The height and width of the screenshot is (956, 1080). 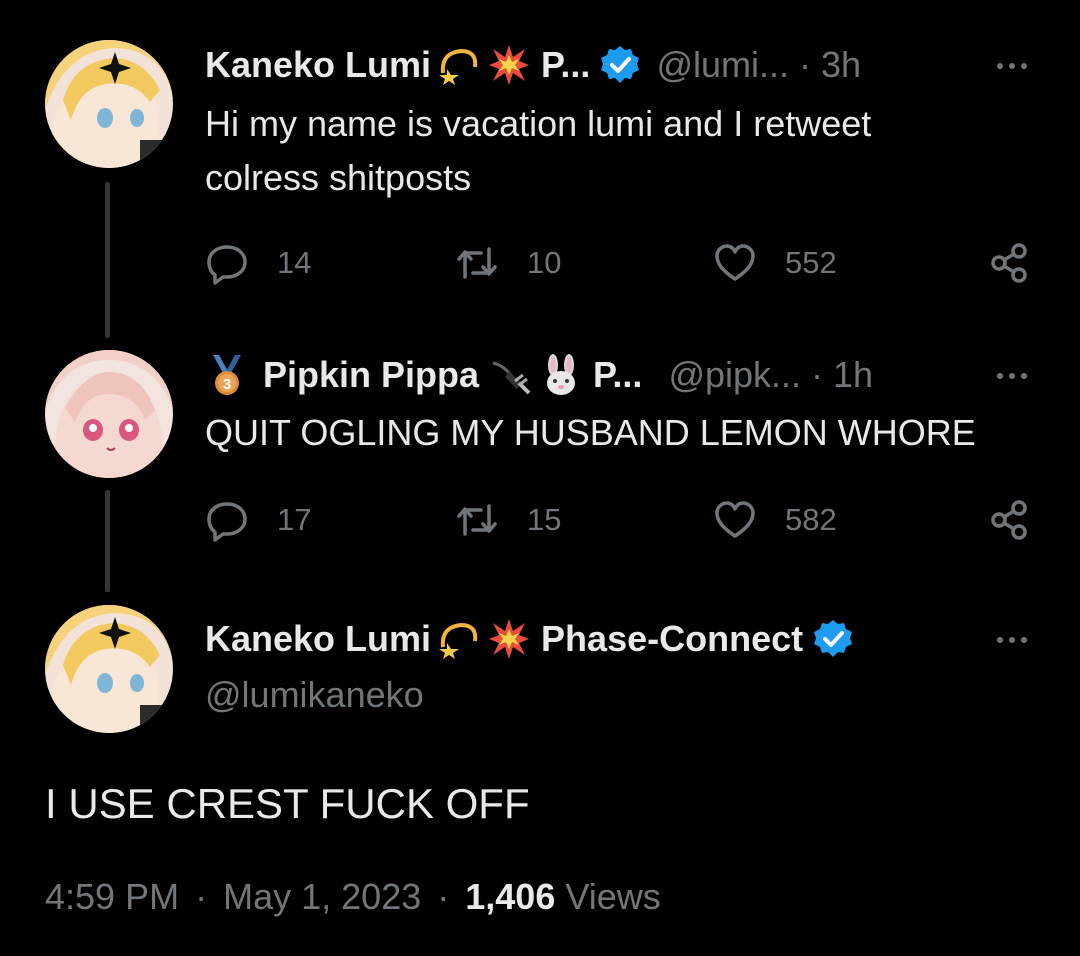 What do you see at coordinates (544, 262) in the screenshot?
I see `retweet-count: 10` at bounding box center [544, 262].